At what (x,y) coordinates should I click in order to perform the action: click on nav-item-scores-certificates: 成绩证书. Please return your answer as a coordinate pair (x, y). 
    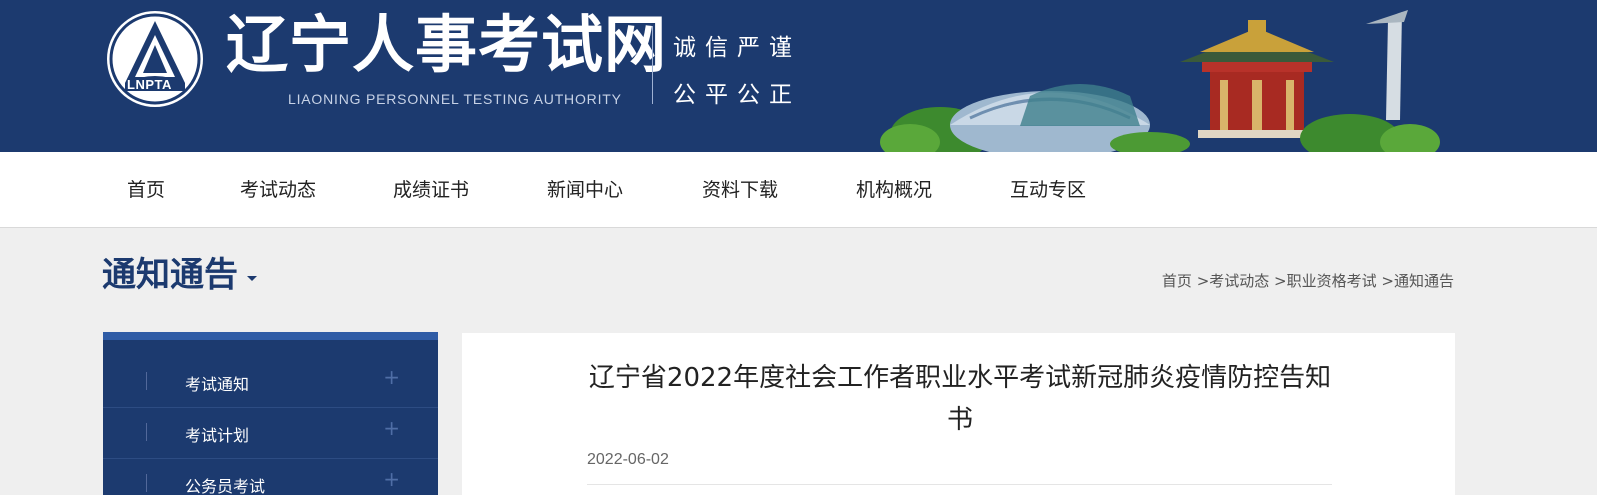
    Looking at the image, I should click on (431, 190).